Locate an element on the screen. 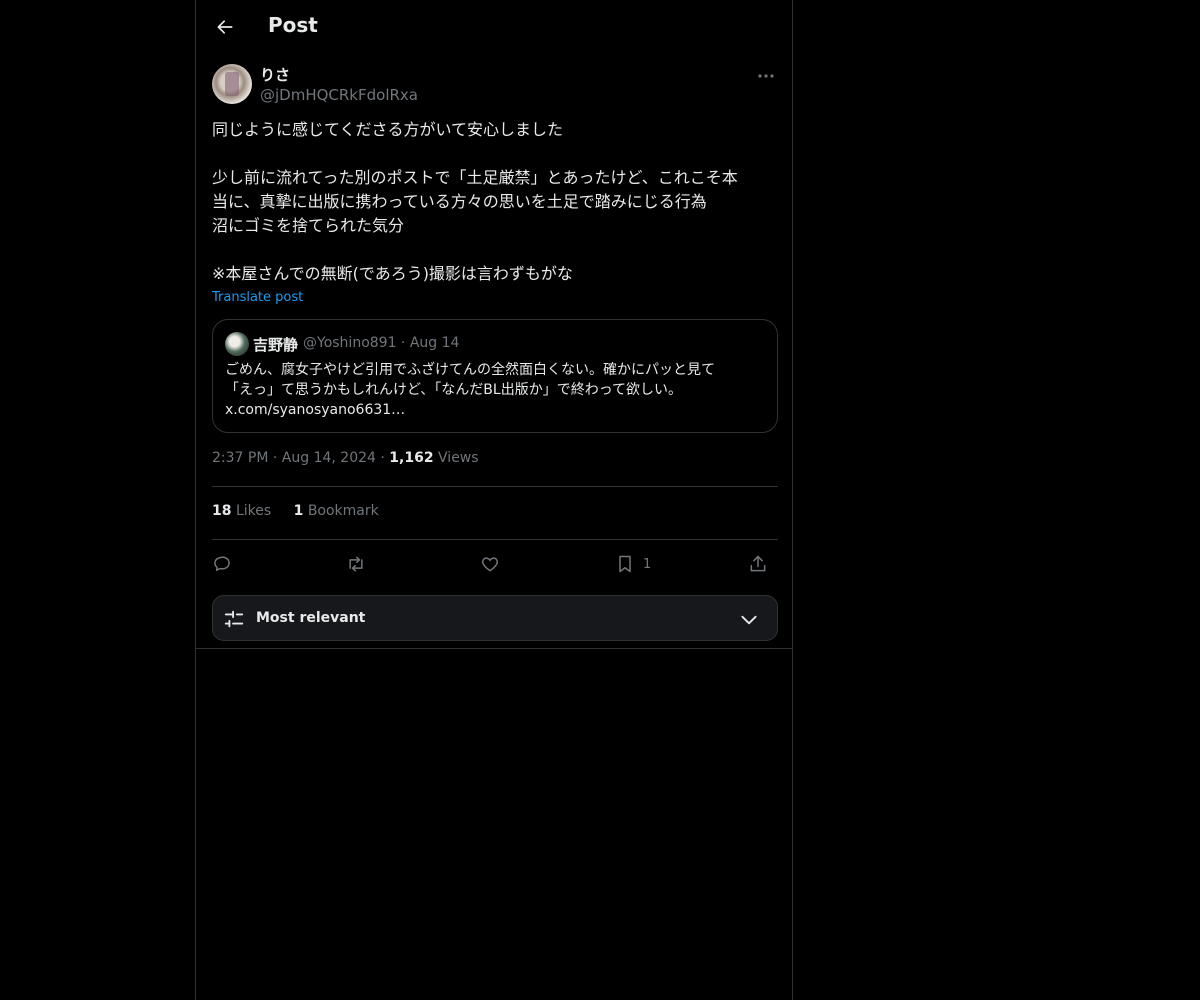 The height and width of the screenshot is (1000, 1200). quote-meta: @Yoshino891 · Aug 14 is located at coordinates (381, 343).